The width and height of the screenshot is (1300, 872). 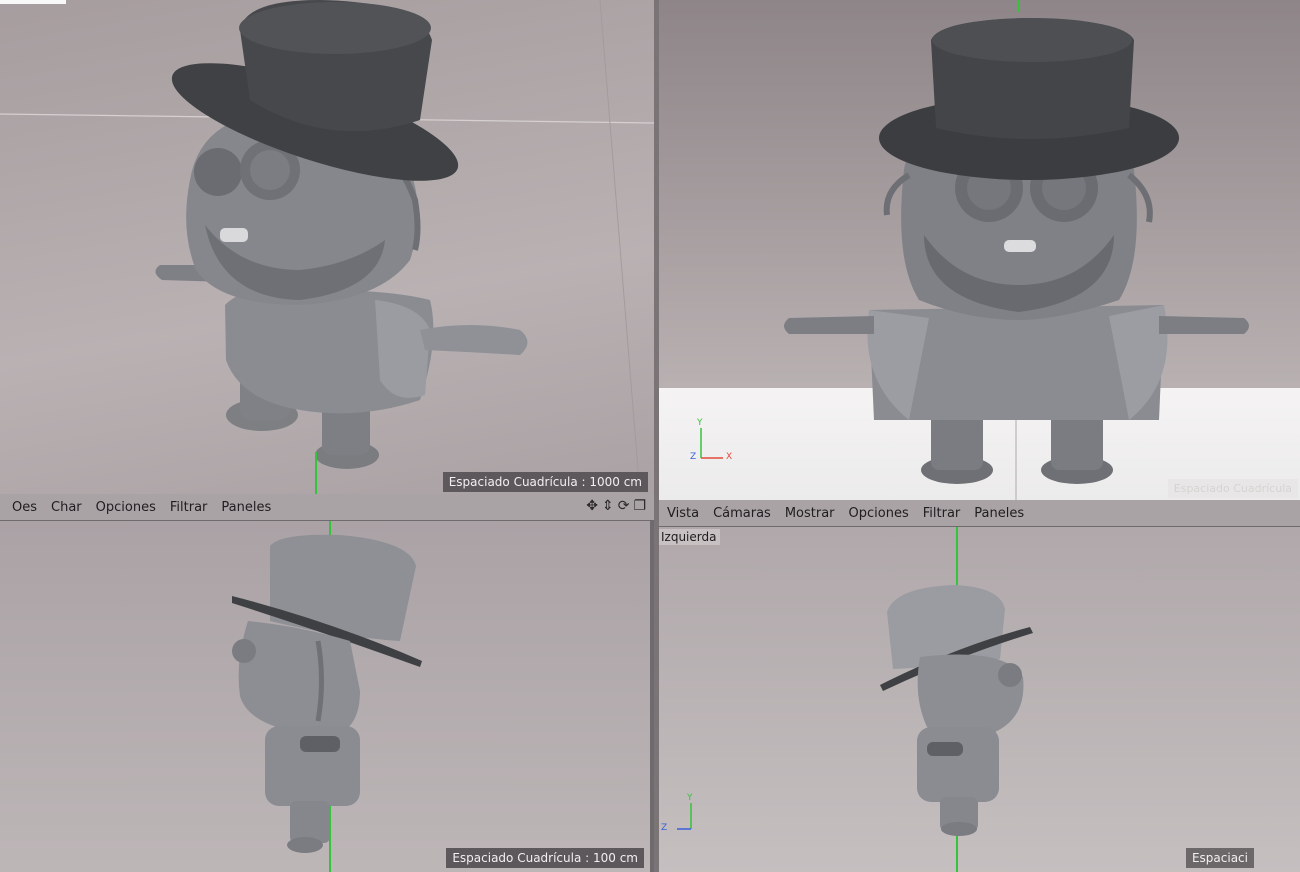 What do you see at coordinates (545, 482) in the screenshot?
I see `grid-spacing-readout: Espaciado Cuadrícula : 1000 cm` at bounding box center [545, 482].